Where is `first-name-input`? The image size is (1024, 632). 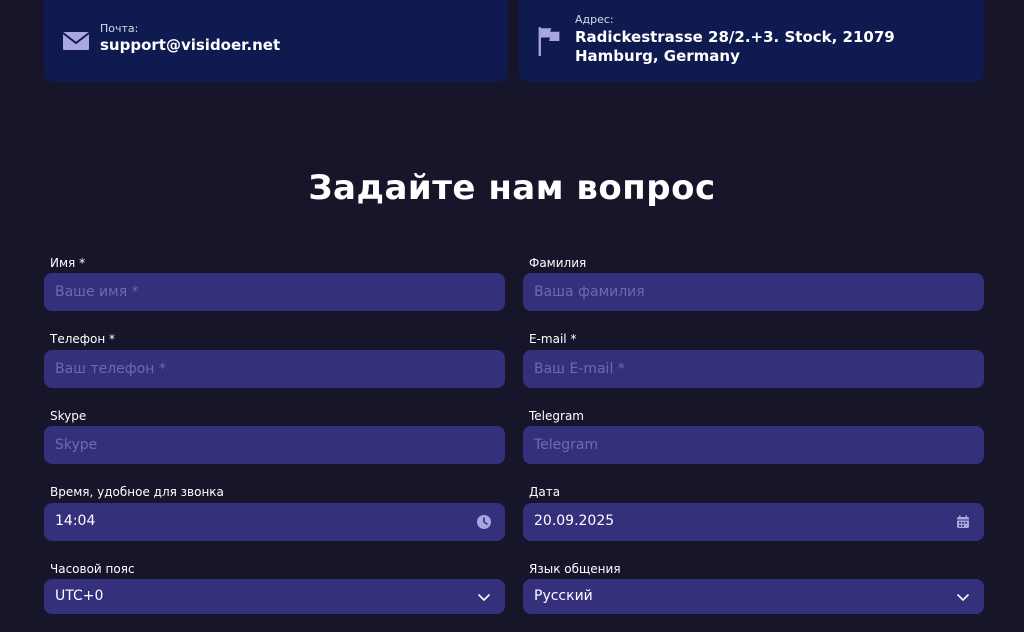
first-name-input is located at coordinates (274, 292).